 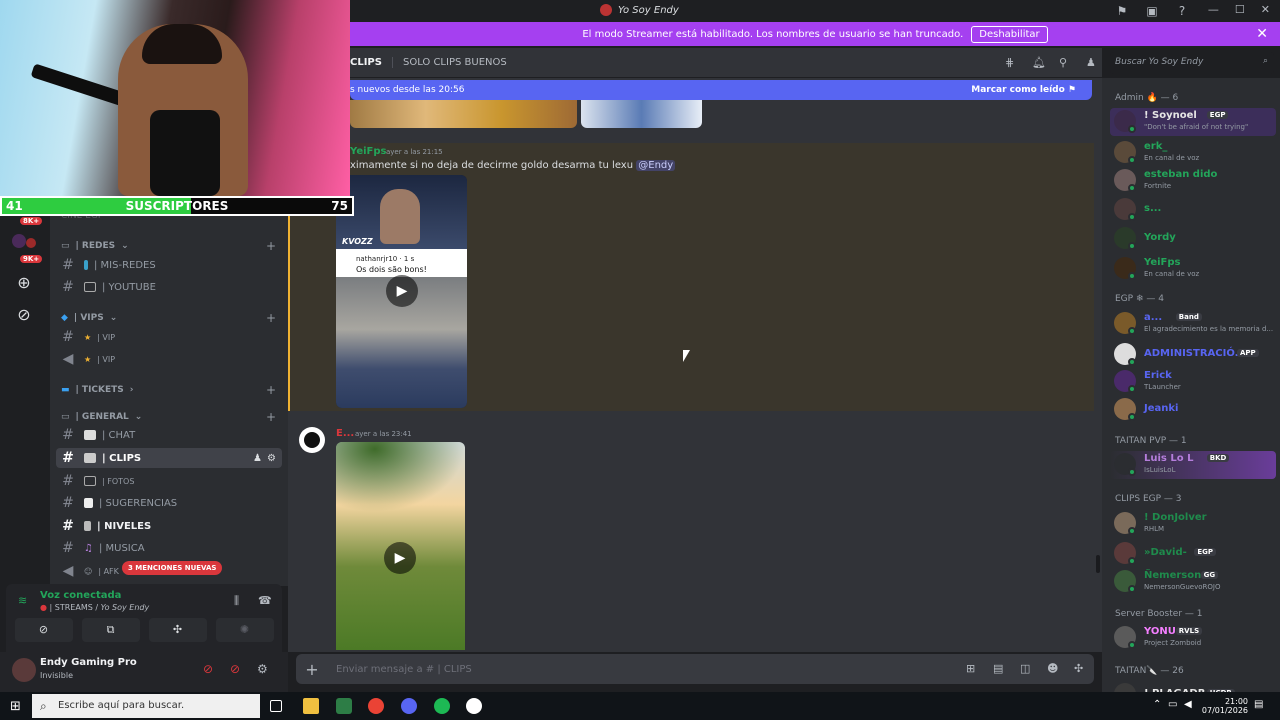 I want to click on sticker-icon: ◫, so click(x=1025, y=668).